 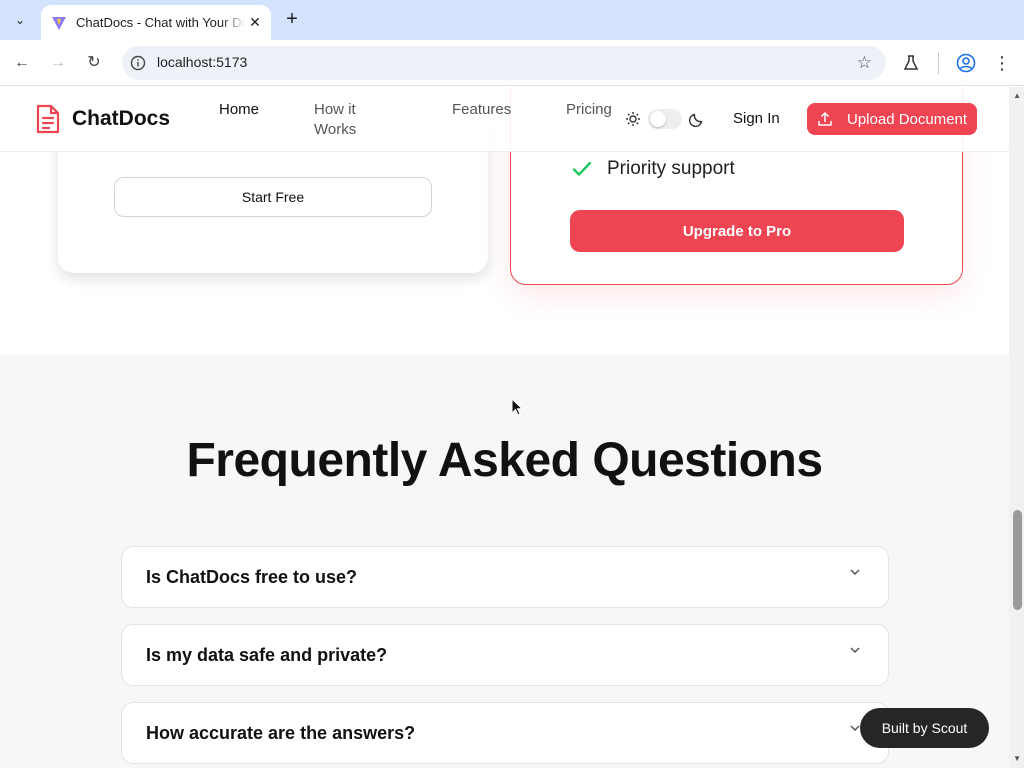 What do you see at coordinates (505, 577) in the screenshot?
I see `faq-item: Is ChatDocs free to use?` at bounding box center [505, 577].